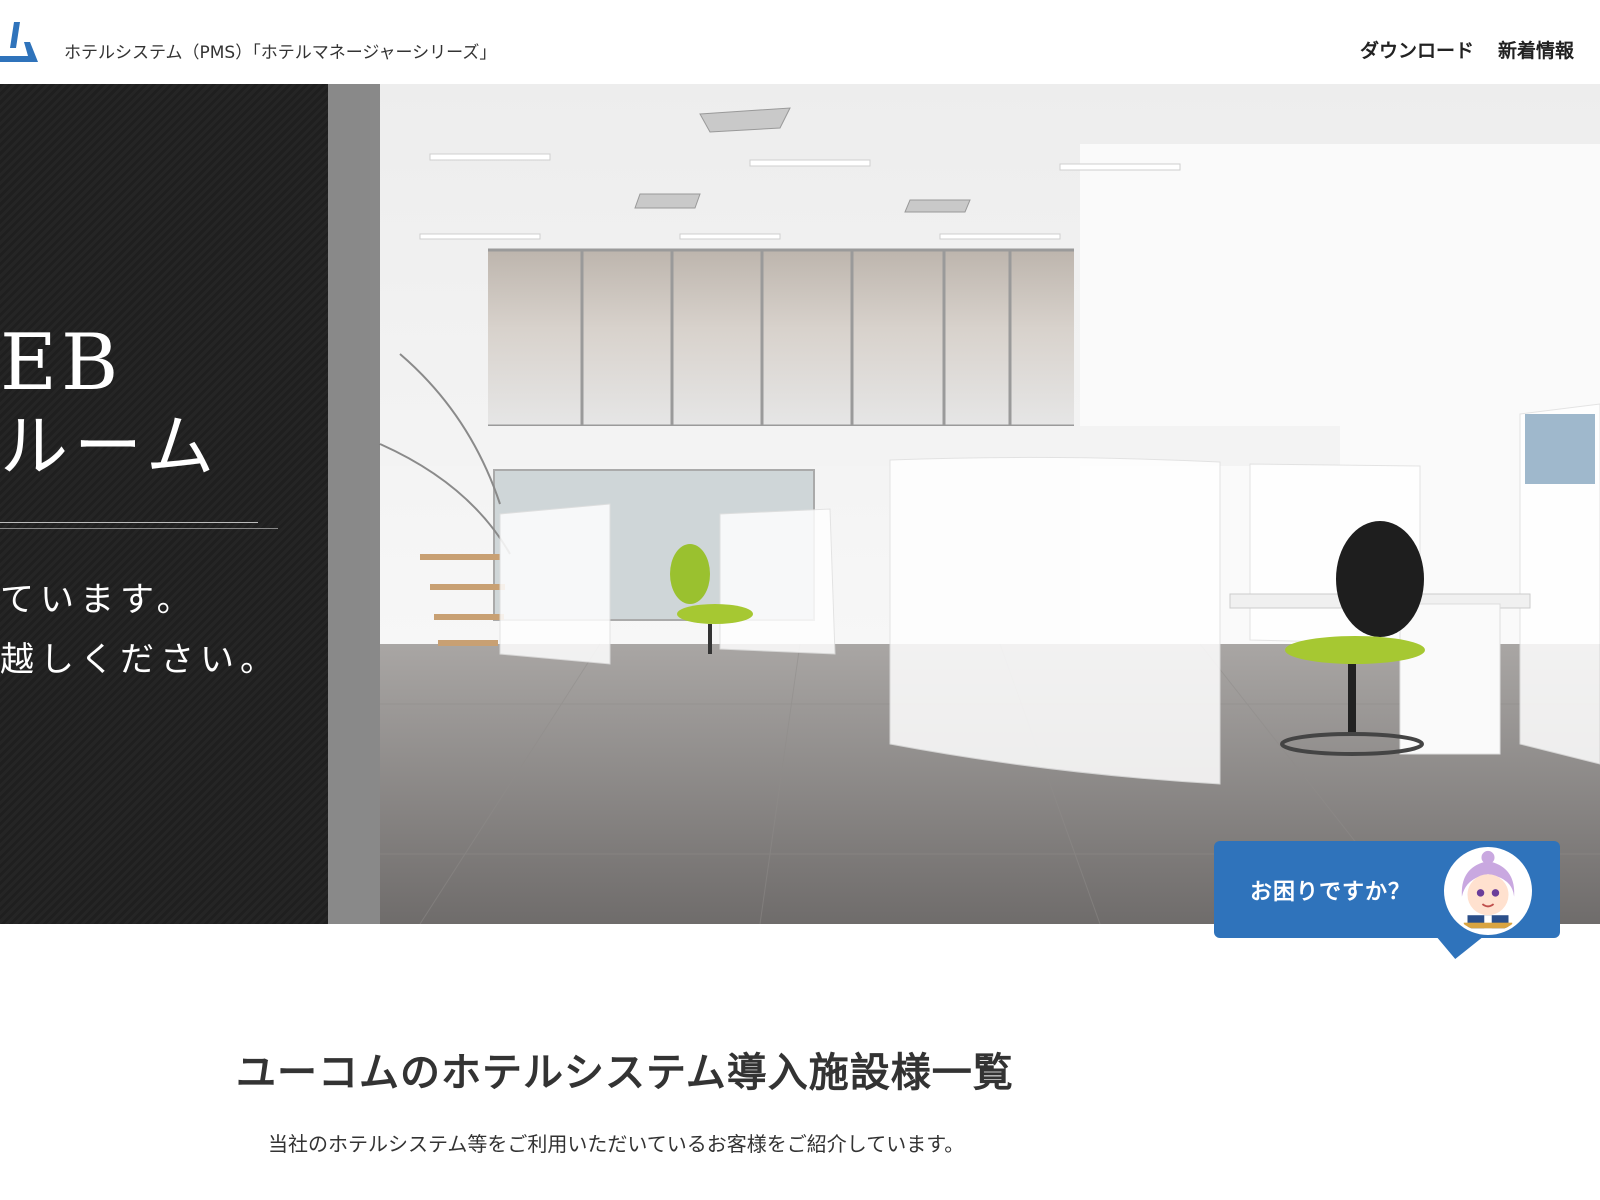  What do you see at coordinates (625, 1073) in the screenshot?
I see `page-title: ユーコムのホテルシステム導入施設様一覧` at bounding box center [625, 1073].